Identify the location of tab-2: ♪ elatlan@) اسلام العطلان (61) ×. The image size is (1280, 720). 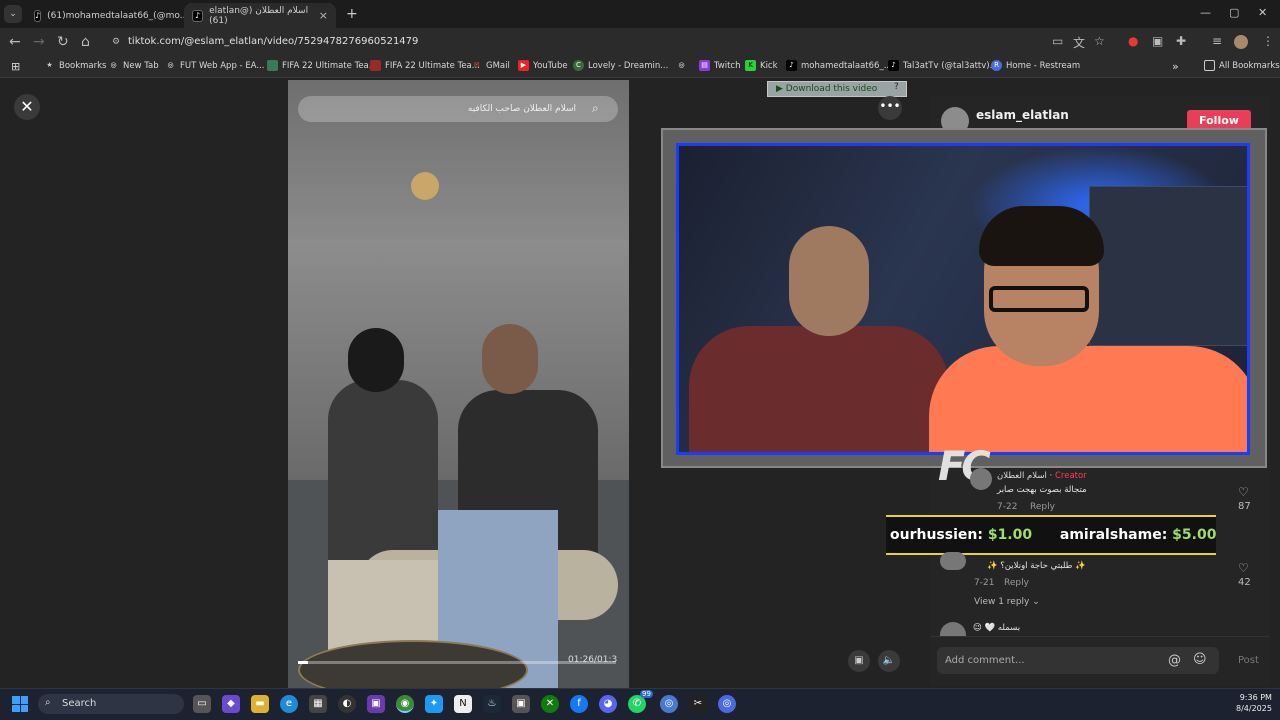
(260, 15).